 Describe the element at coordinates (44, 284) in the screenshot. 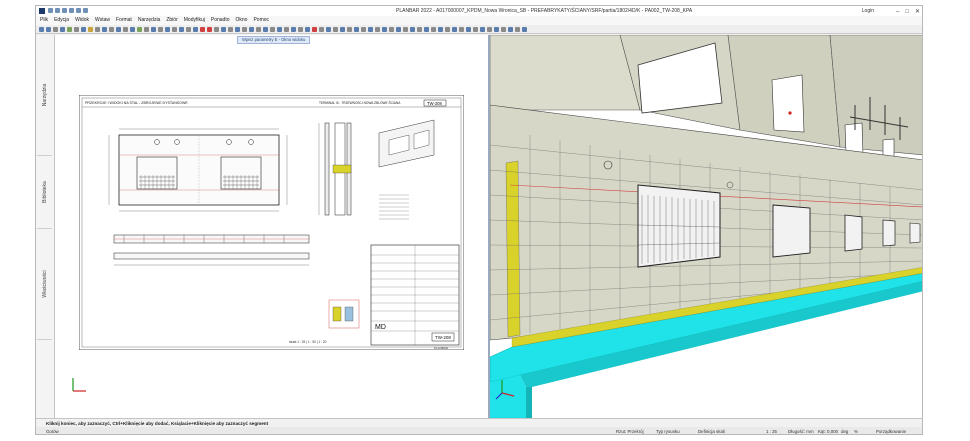

I see `tab-wlasciwosci: Właściwości` at that location.